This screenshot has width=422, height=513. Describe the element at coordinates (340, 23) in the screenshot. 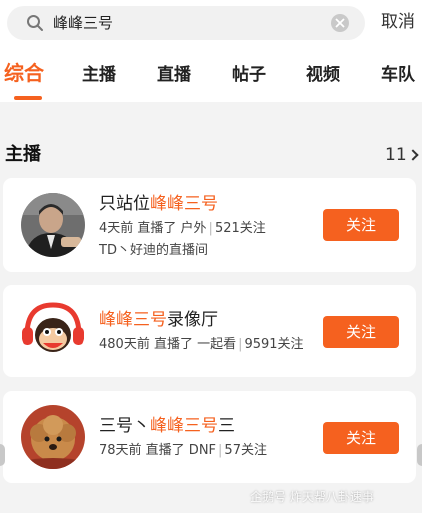

I see `clear-icon` at that location.